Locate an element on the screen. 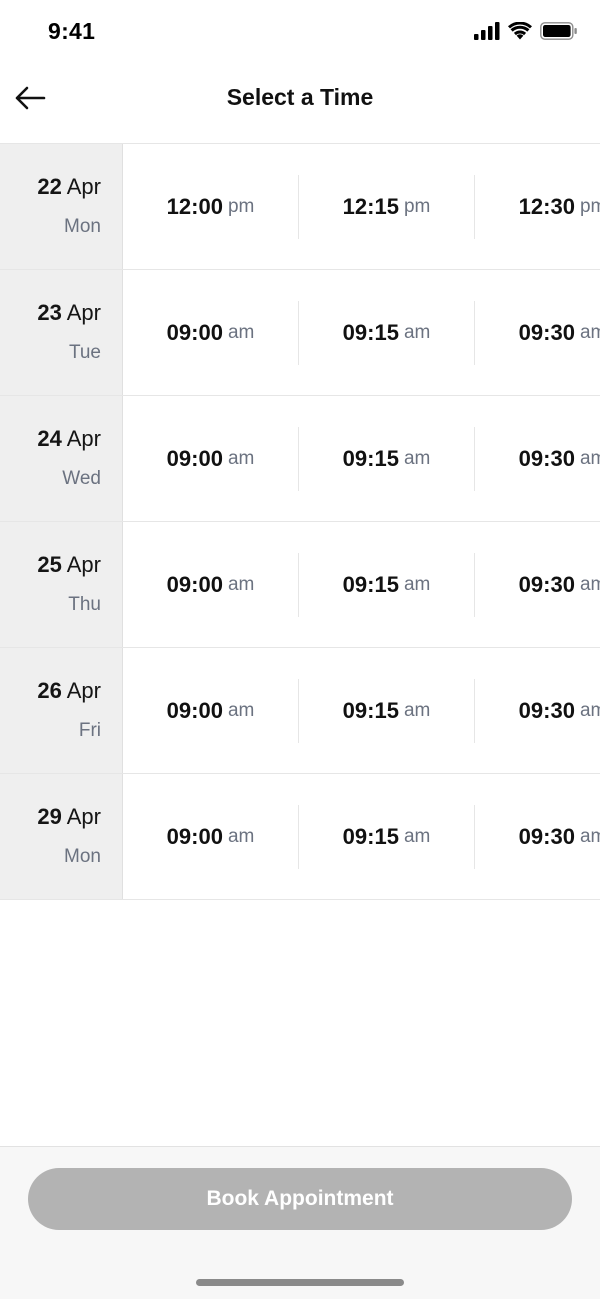 The height and width of the screenshot is (1299, 600). page-title: Select a Time is located at coordinates (300, 97).